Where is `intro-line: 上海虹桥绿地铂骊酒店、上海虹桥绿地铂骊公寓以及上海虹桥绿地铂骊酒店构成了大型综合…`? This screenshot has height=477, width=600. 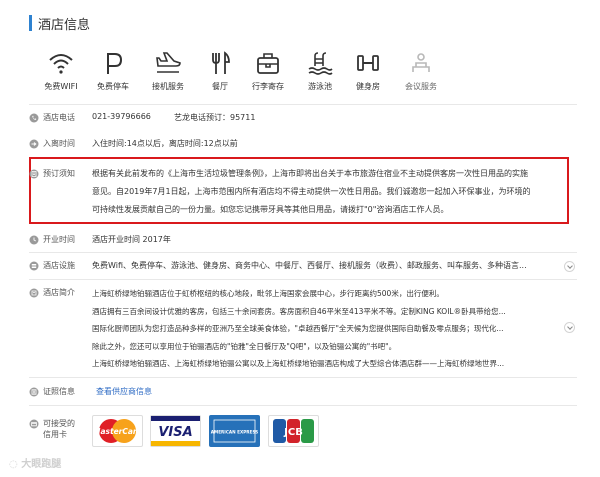
intro-line: 上海虹桥绿地铂骊酒店、上海虹桥绿地铂骊公寓以及上海虹桥绿地铂骊酒店构成了大型综合… is located at coordinates (298, 363).